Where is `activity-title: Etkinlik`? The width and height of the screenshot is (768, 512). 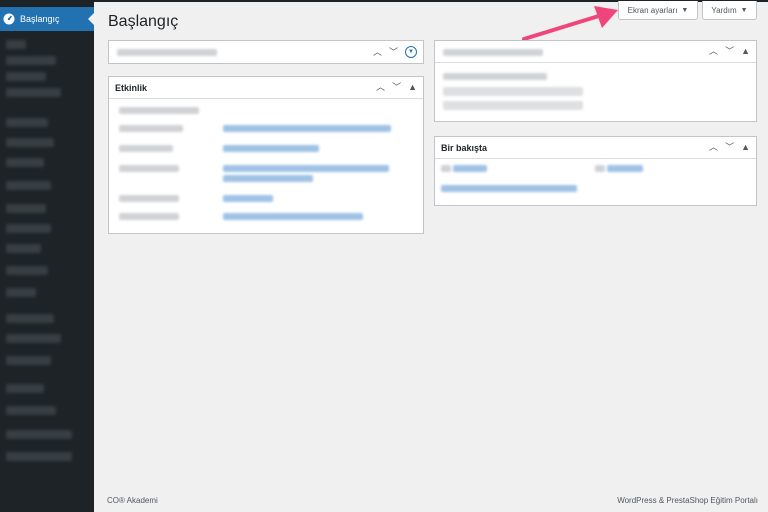
activity-title: Etkinlik is located at coordinates (131, 87).